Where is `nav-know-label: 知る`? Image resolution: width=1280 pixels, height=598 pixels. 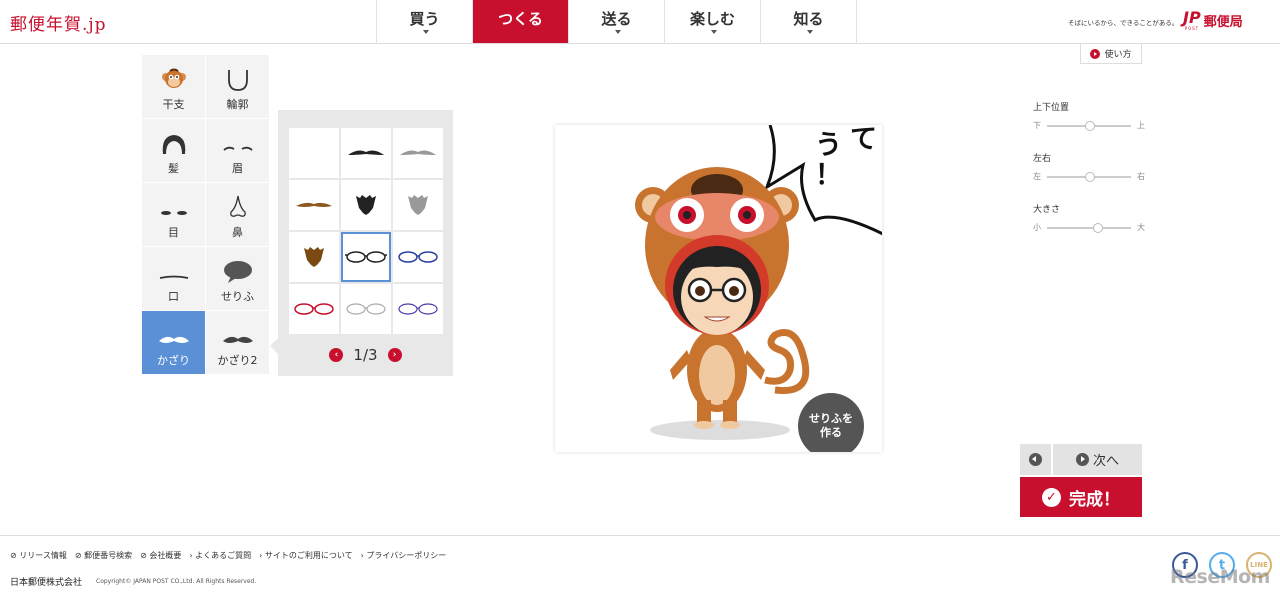
nav-know-label: 知る is located at coordinates (808, 19).